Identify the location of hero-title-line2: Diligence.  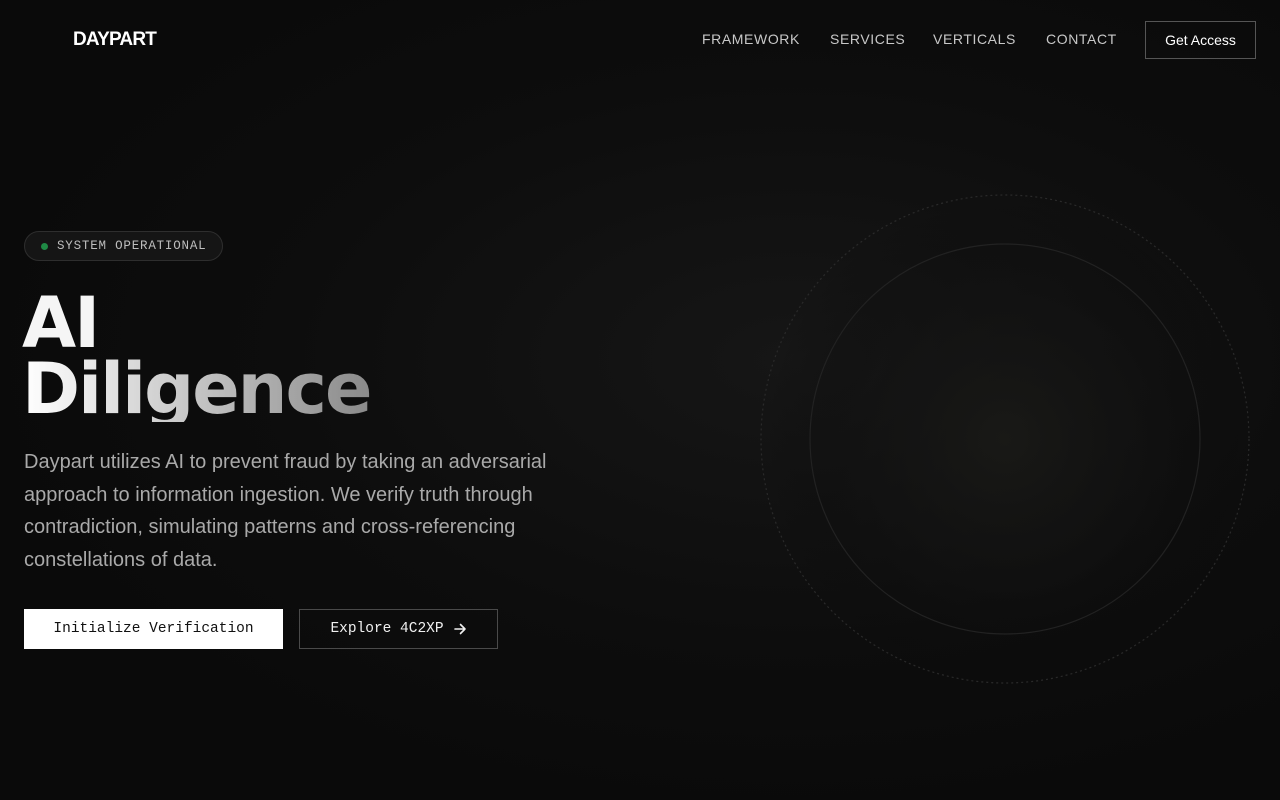
(197, 389).